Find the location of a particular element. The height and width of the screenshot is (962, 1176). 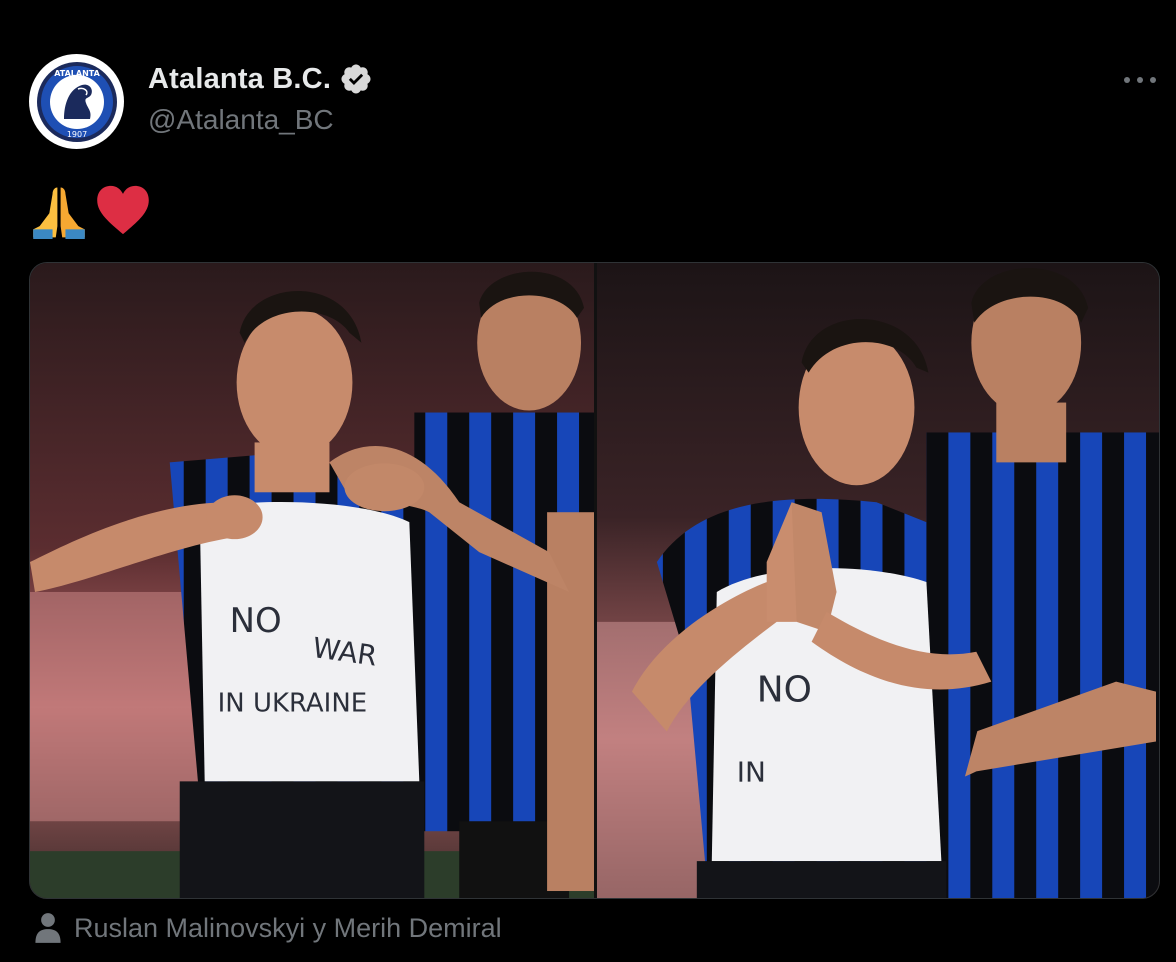

author-name-row: Atalanta B.C. is located at coordinates (260, 79).